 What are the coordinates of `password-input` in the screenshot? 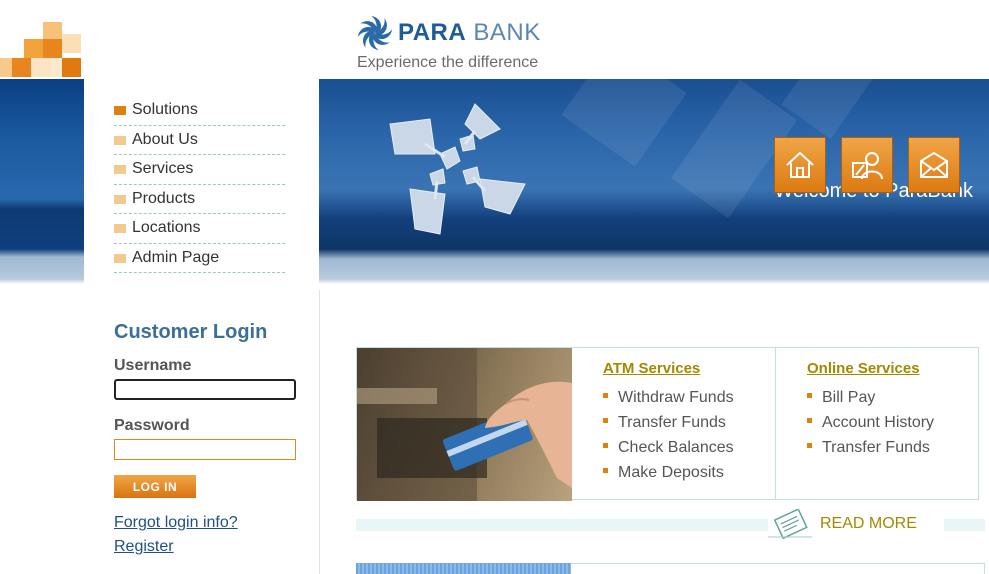 It's located at (205, 449).